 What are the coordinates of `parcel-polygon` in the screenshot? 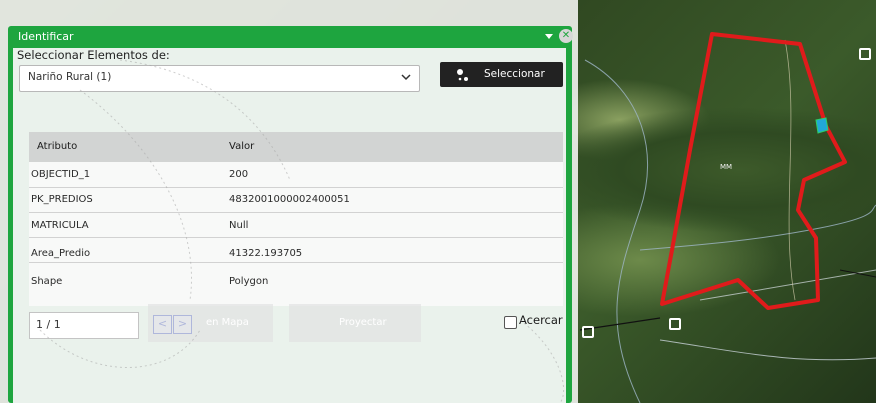 It's located at (753, 171).